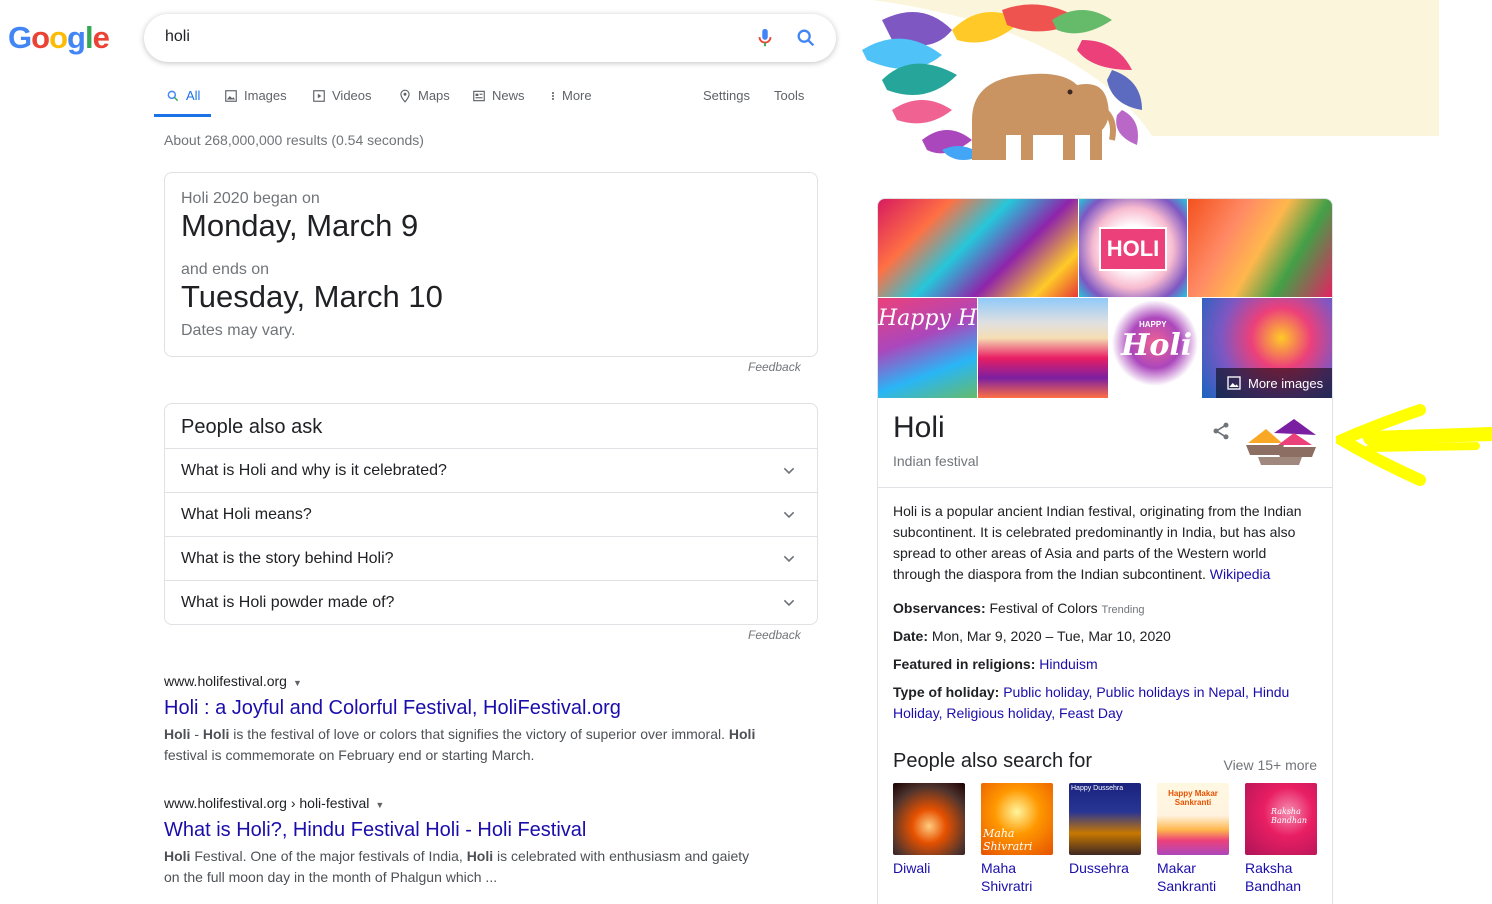 Image resolution: width=1492 pixels, height=904 pixels. Describe the element at coordinates (726, 95) in the screenshot. I see `settings-link: Settings` at that location.